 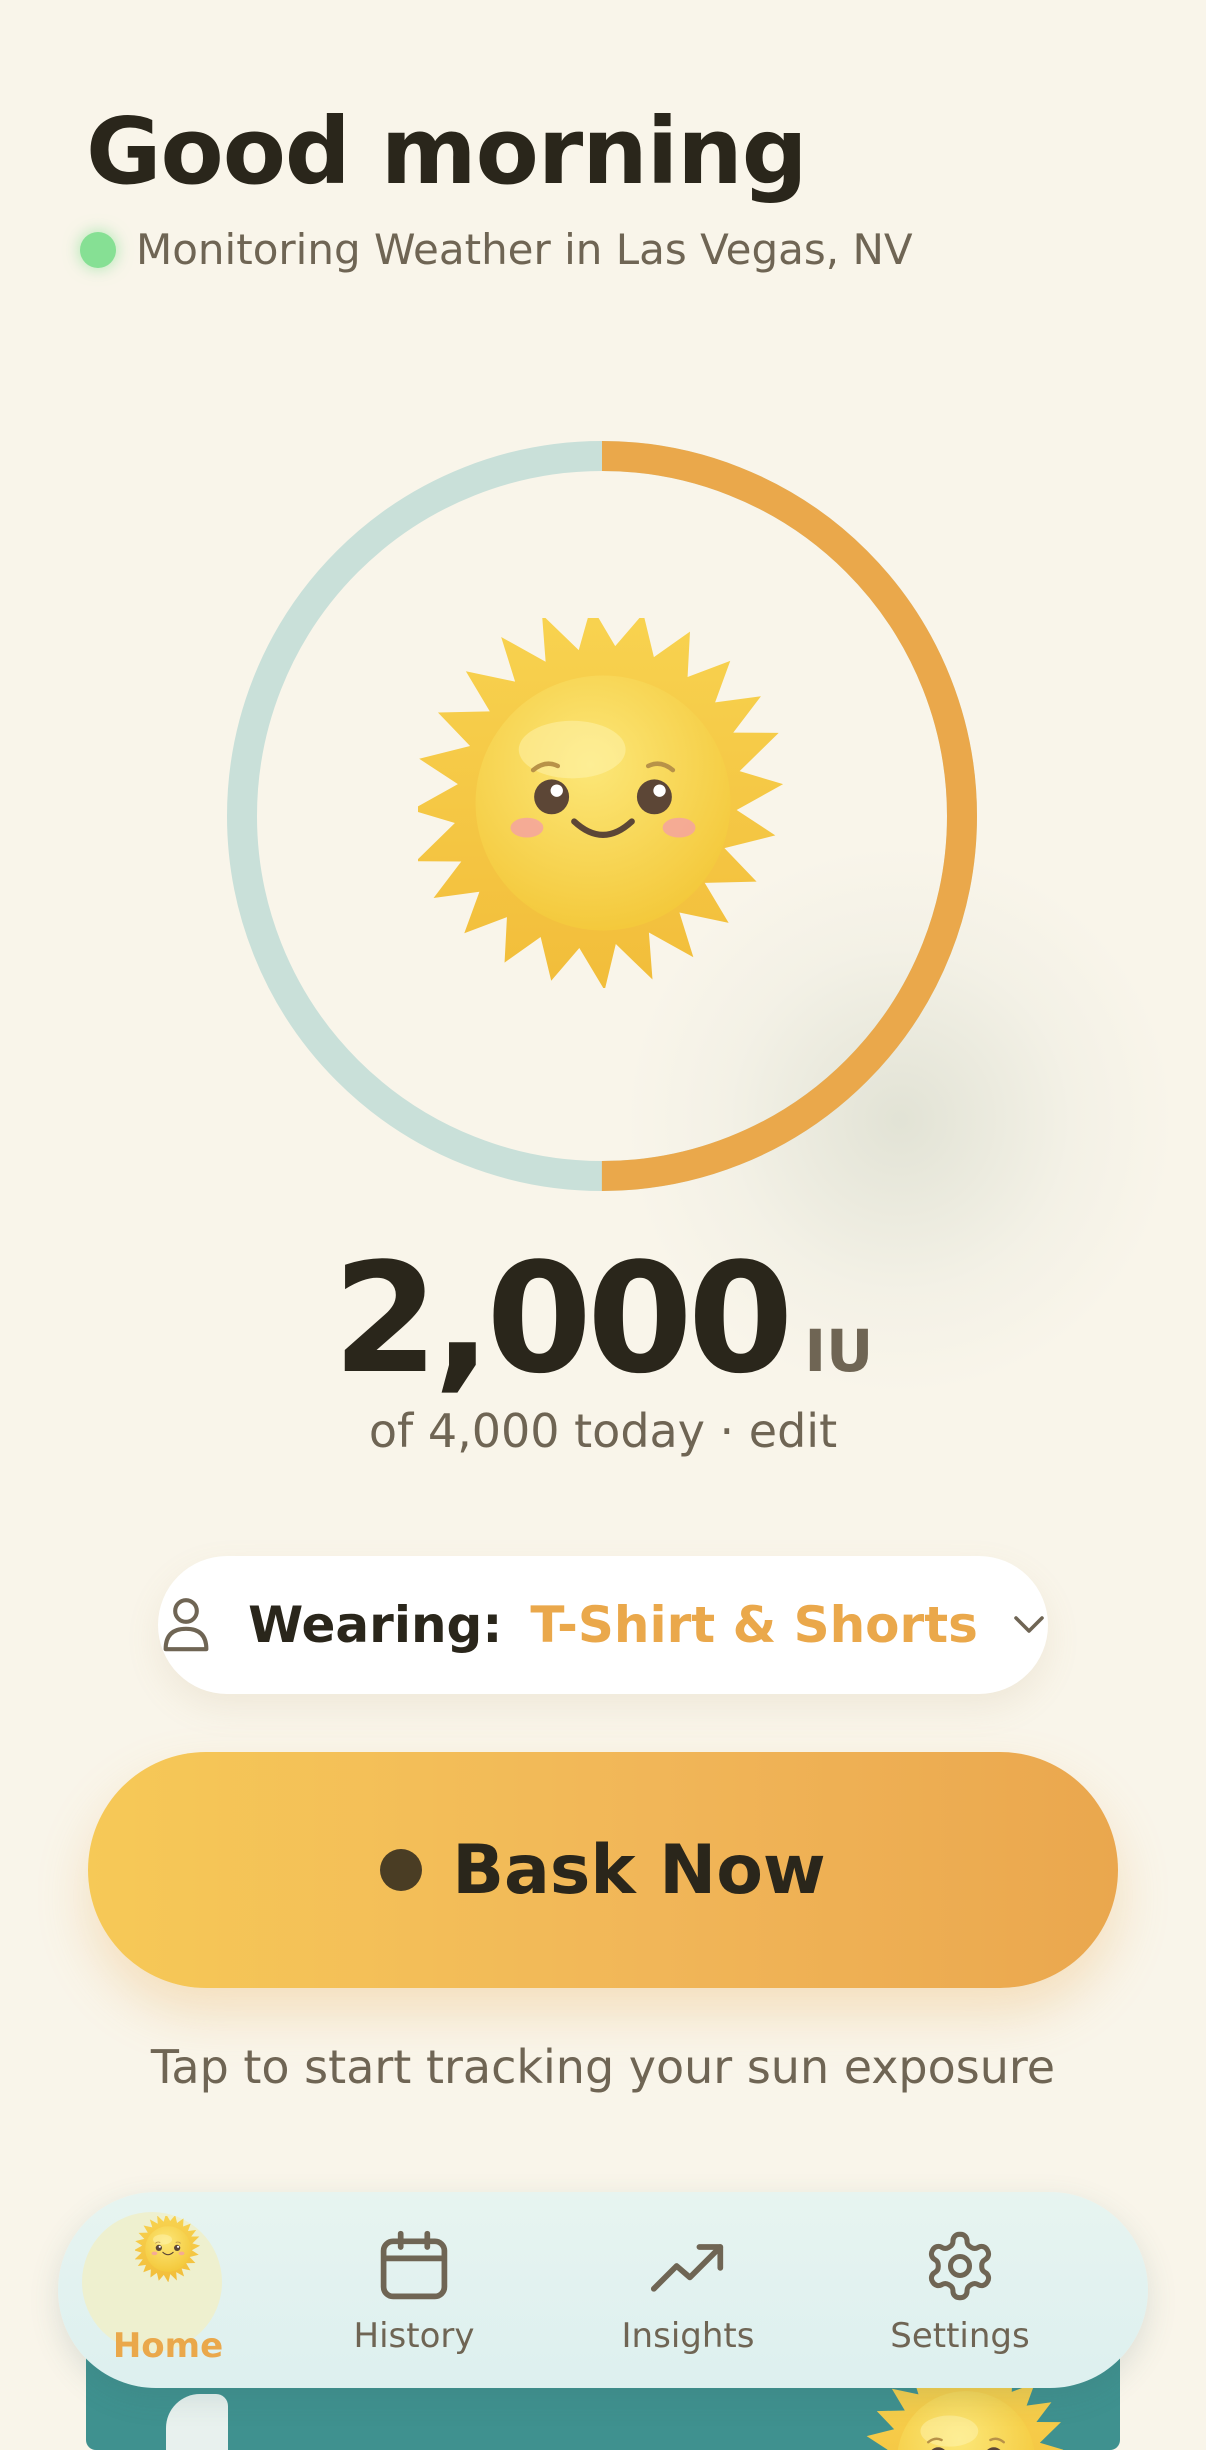 I want to click on iu-unit: IU, so click(x=839, y=1351).